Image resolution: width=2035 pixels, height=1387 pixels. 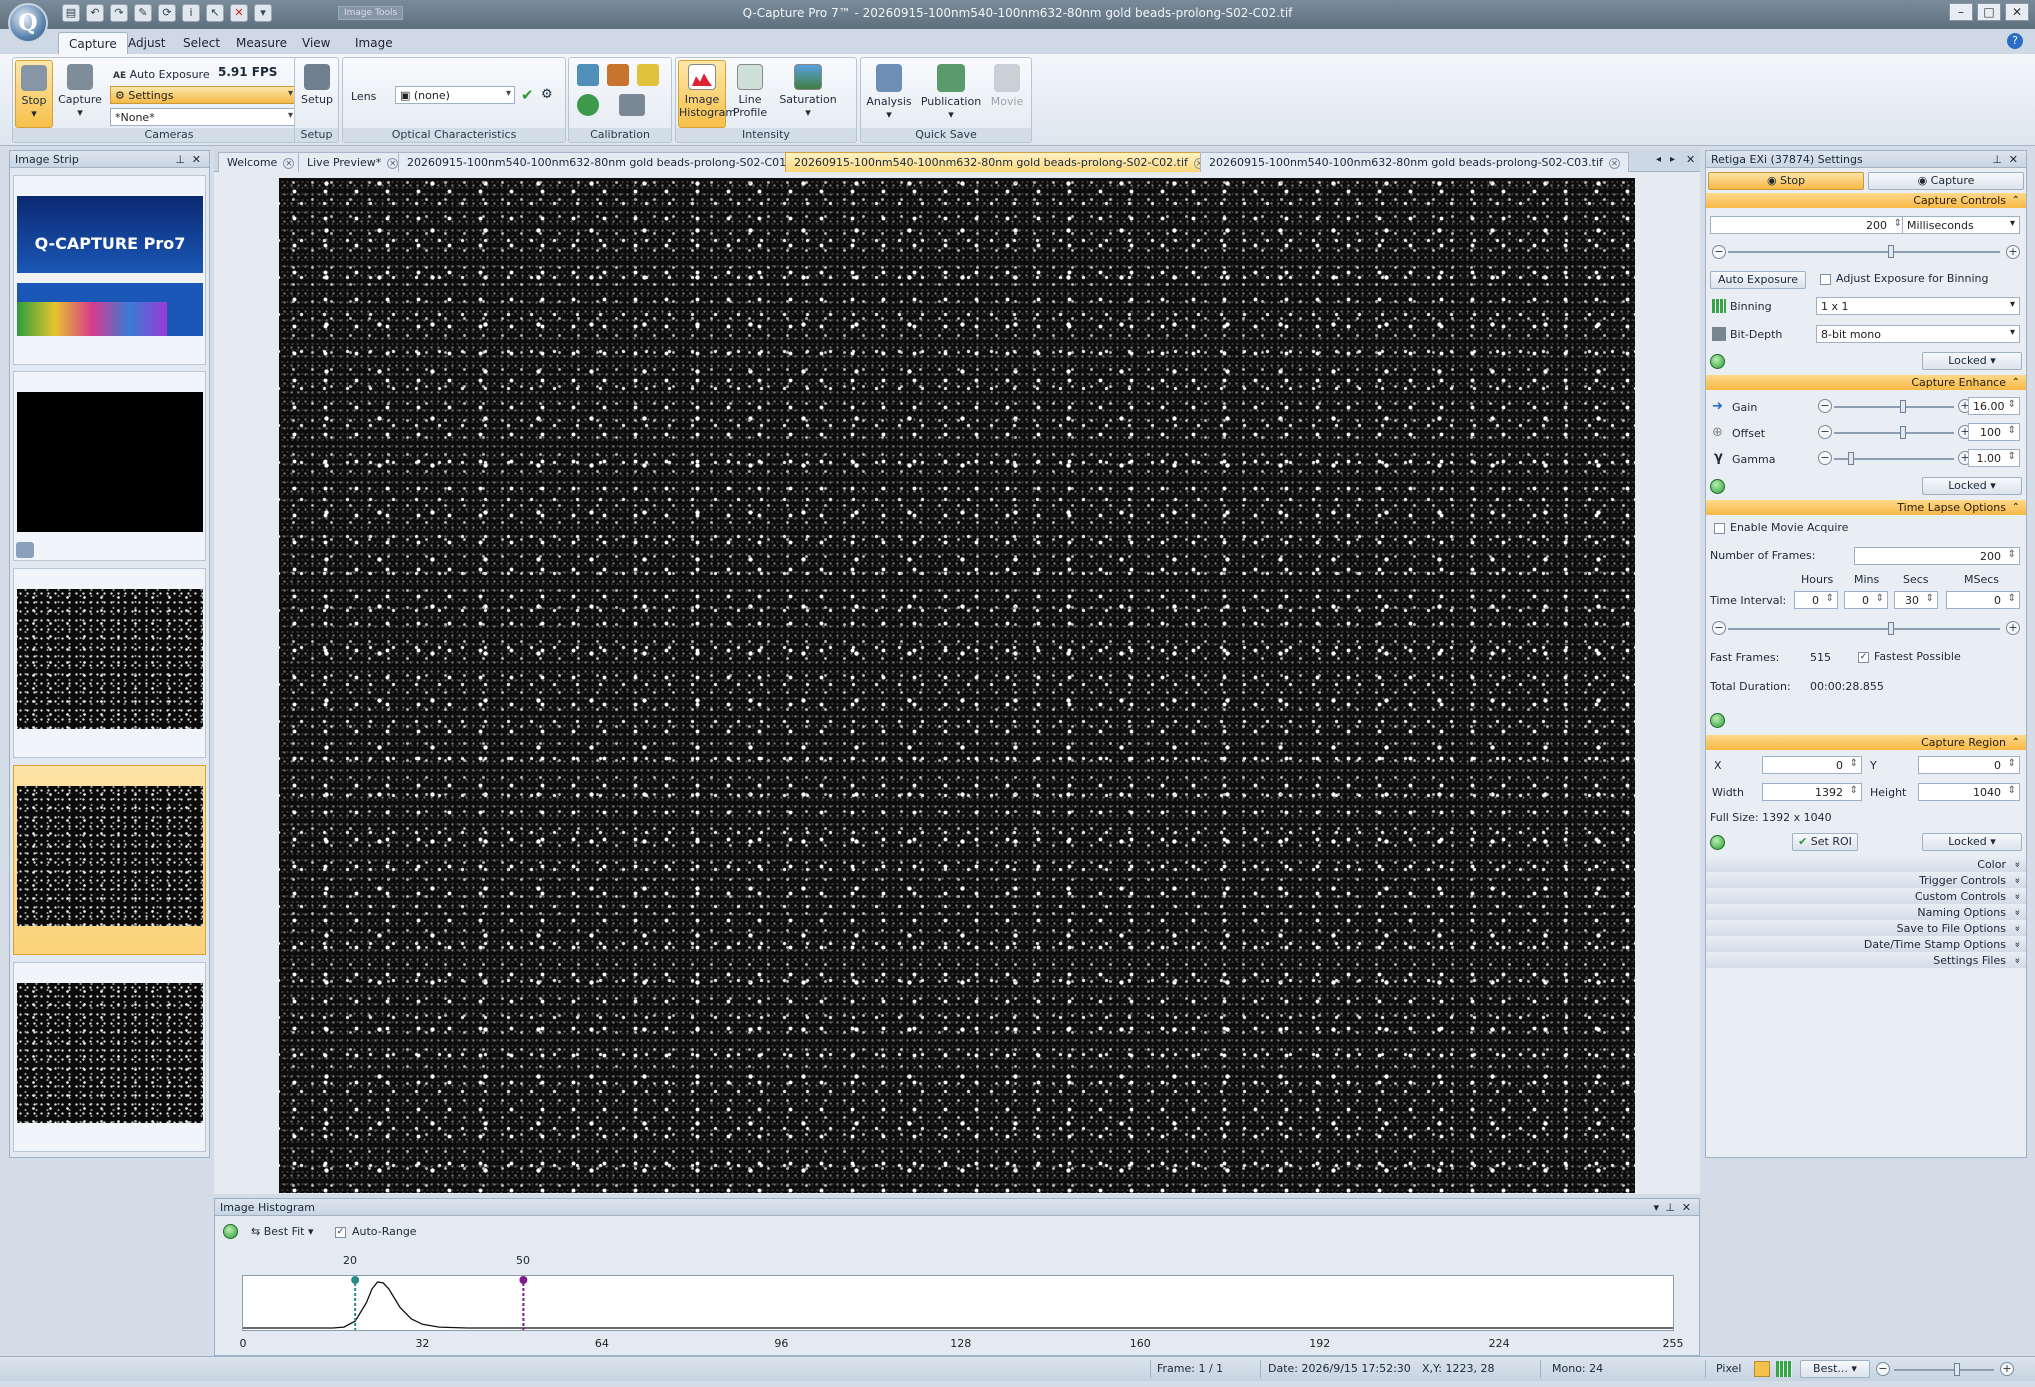 What do you see at coordinates (109, 663) in the screenshot?
I see `thumbnail-c01` at bounding box center [109, 663].